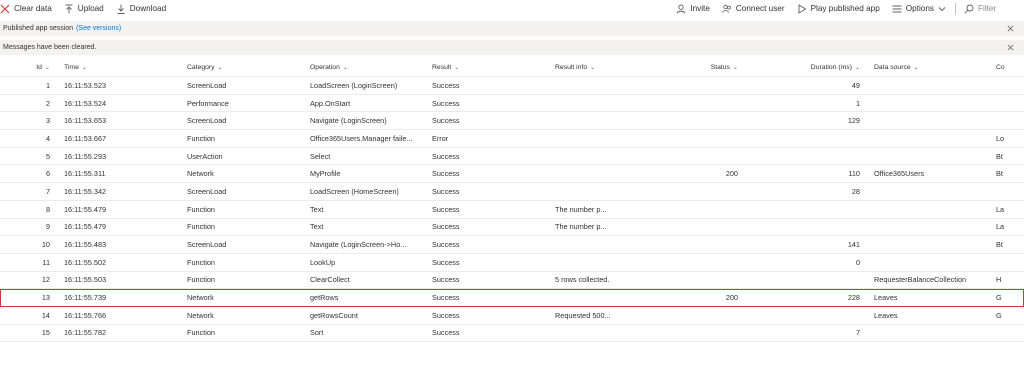 The width and height of the screenshot is (1024, 369). What do you see at coordinates (1010, 67) in the screenshot?
I see `column-header-control: Co` at bounding box center [1010, 67].